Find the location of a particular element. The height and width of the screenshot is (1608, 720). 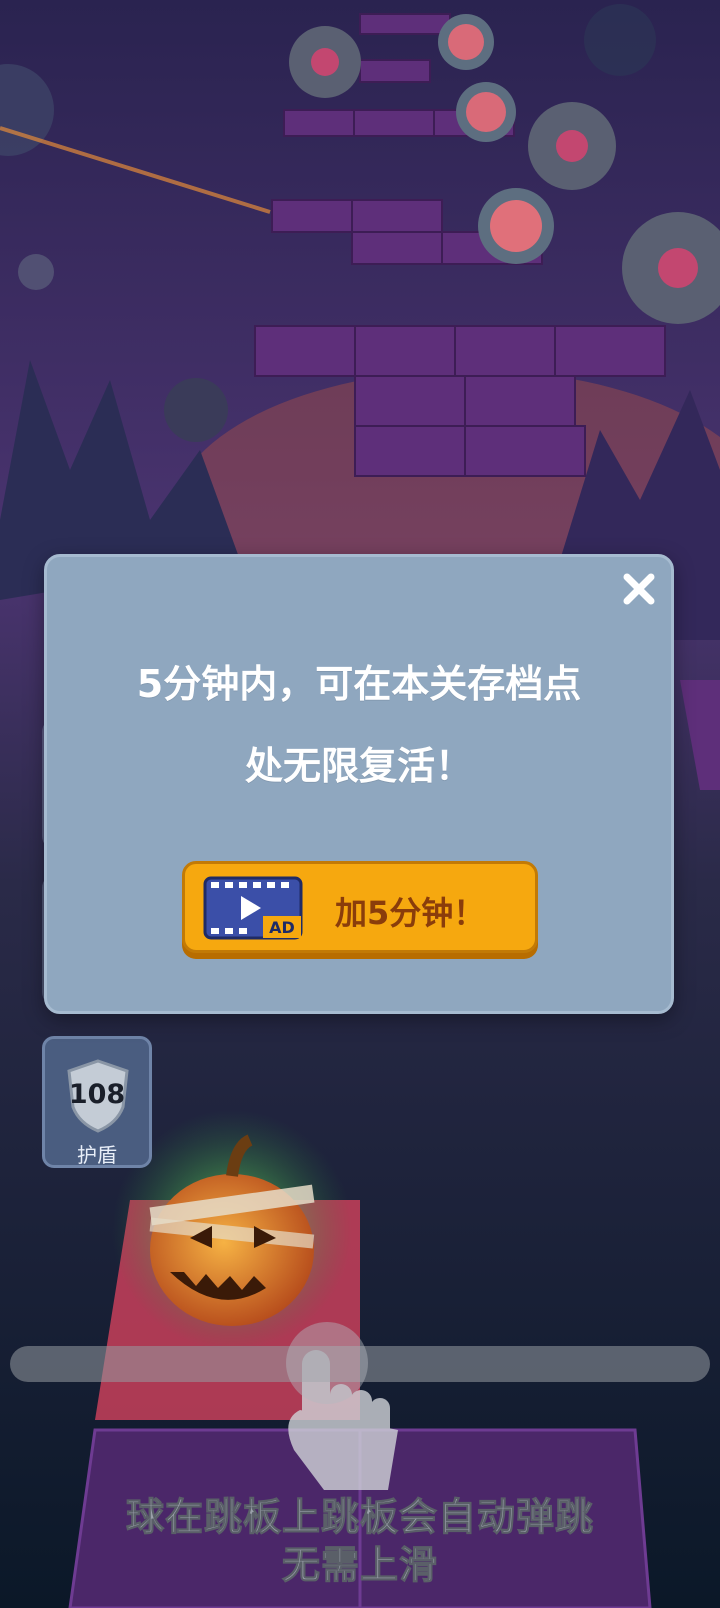

watch-ad-add-time-button: AD 加5分钟！ is located at coordinates (360, 907).